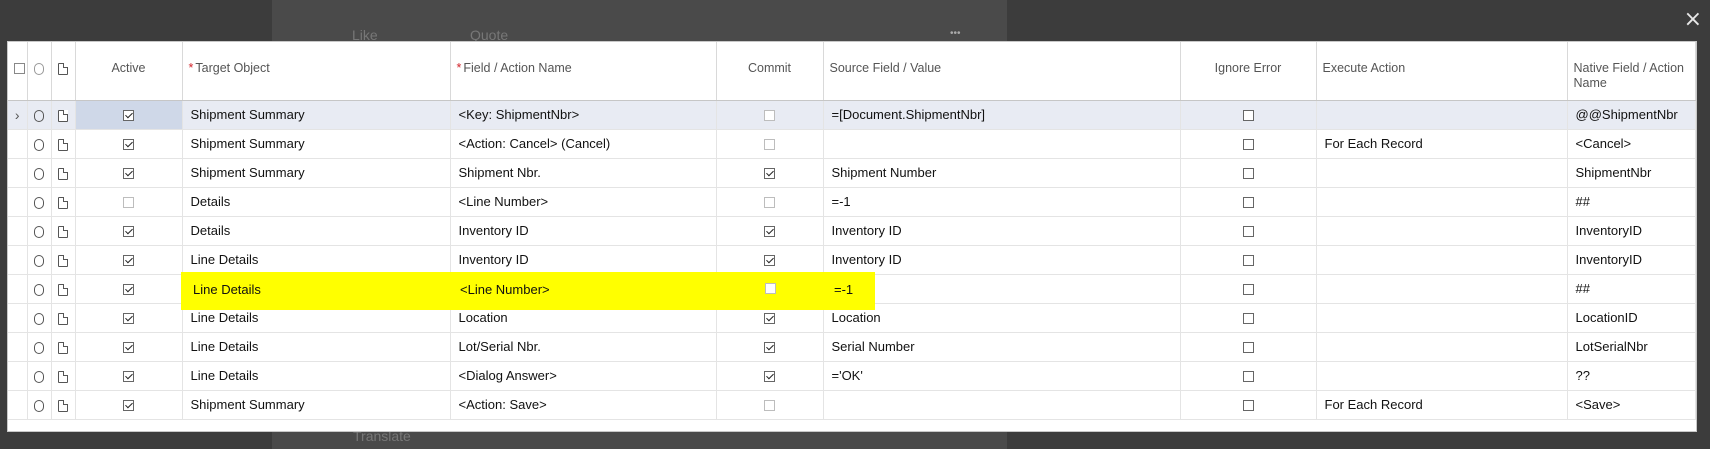 Image resolution: width=1710 pixels, height=449 pixels. Describe the element at coordinates (1693, 20) in the screenshot. I see `close-icon: ×` at that location.